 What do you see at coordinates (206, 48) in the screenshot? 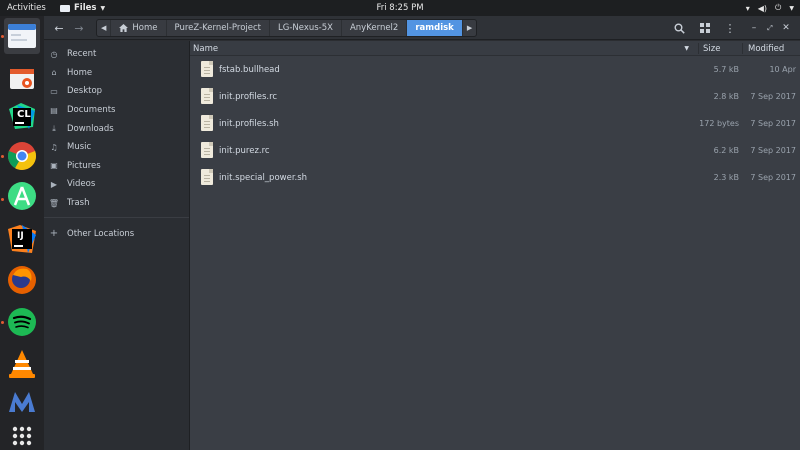
I see `column-header-label: Name` at bounding box center [206, 48].